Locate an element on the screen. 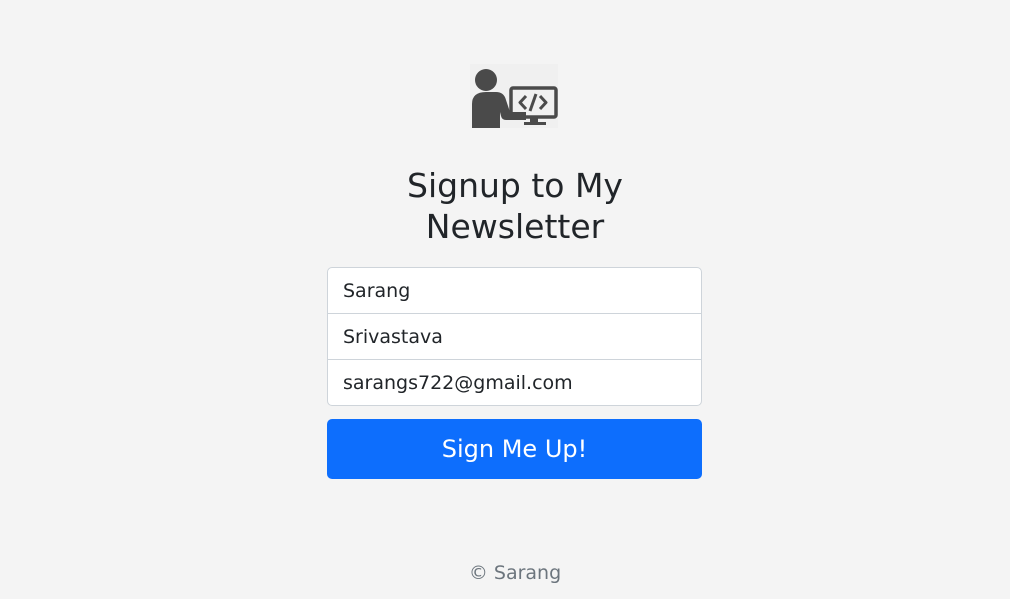 This screenshot has width=1010, height=599. last-name-field is located at coordinates (514, 336).